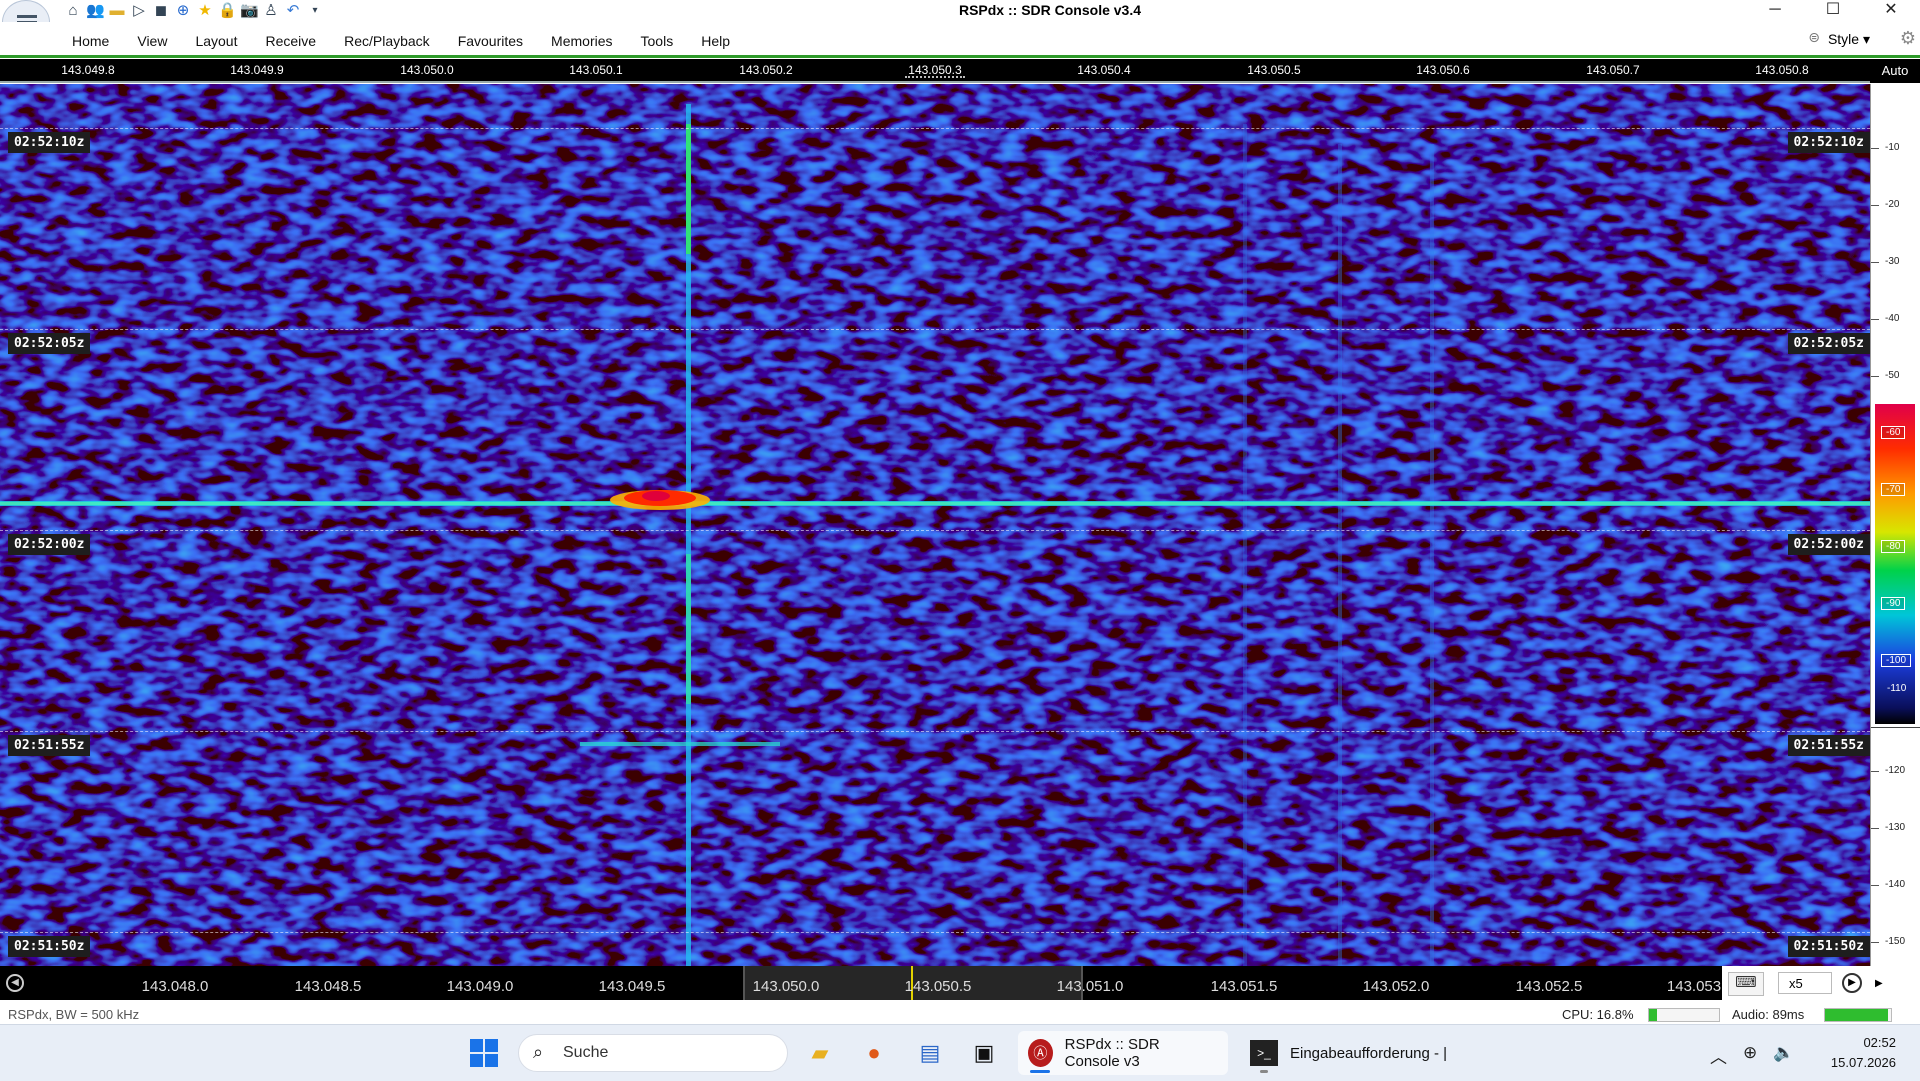 Image resolution: width=1920 pixels, height=1081 pixels. Describe the element at coordinates (216, 41) in the screenshot. I see `tab-layout: Layout` at that location.